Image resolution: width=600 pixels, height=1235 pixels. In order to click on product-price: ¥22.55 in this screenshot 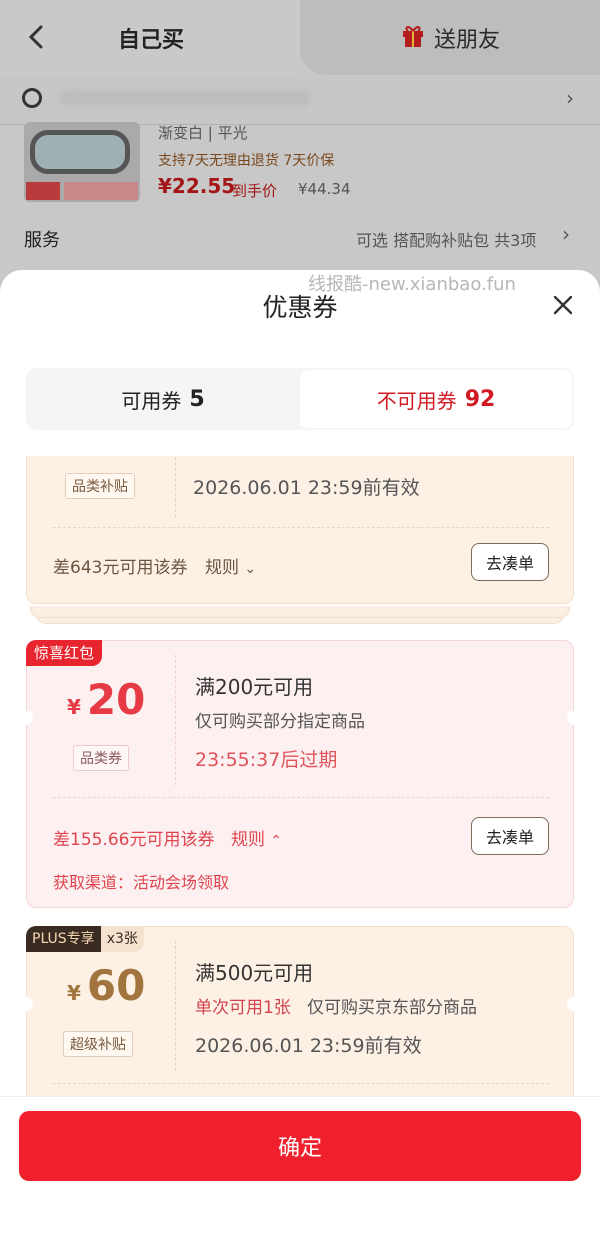, I will do `click(197, 186)`.